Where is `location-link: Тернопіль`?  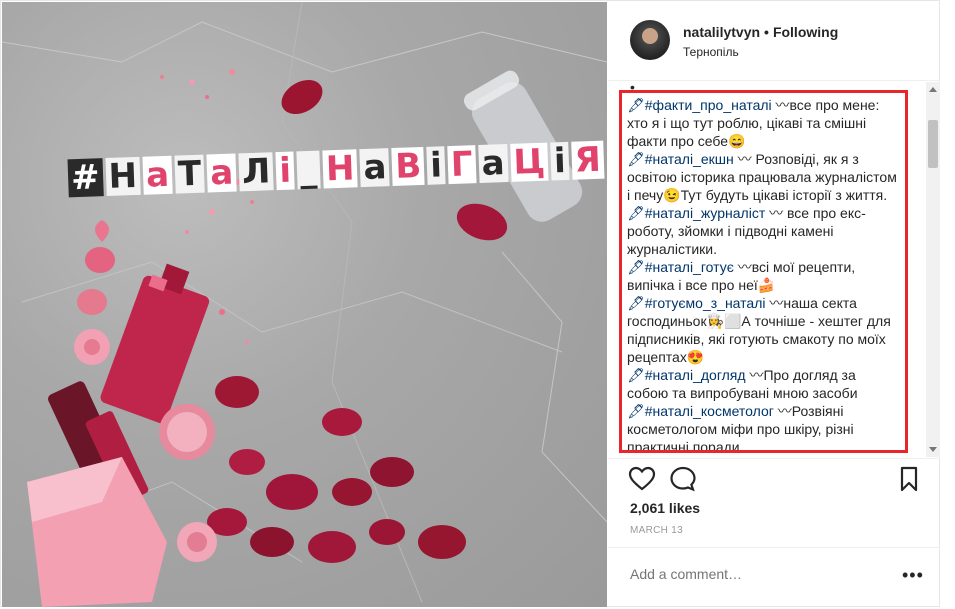
location-link: Тернопіль is located at coordinates (711, 52).